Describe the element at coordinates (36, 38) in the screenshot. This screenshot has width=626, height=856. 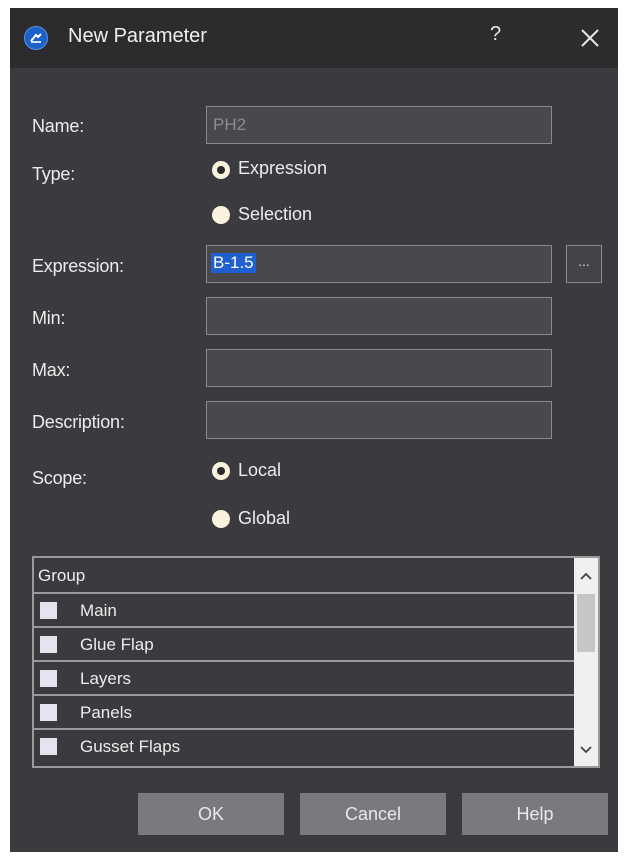
I see `app-logo-icon` at that location.